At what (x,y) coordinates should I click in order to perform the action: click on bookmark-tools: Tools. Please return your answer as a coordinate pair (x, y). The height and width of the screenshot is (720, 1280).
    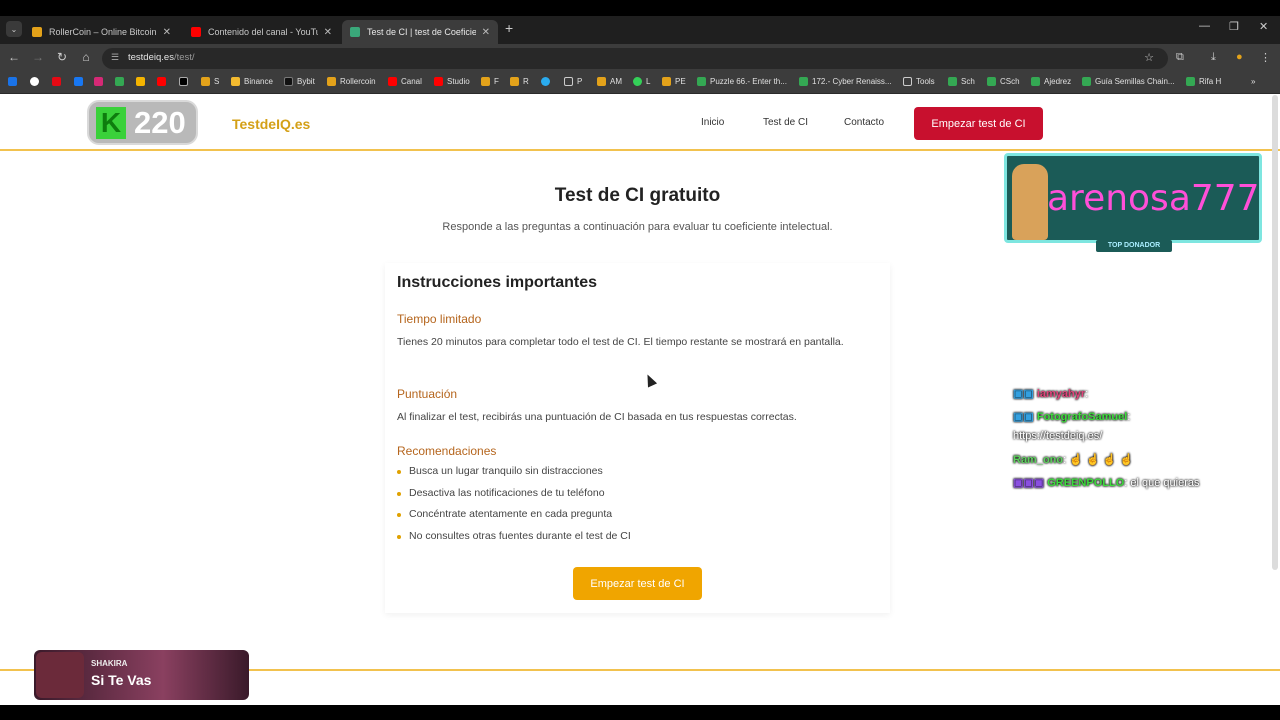
    Looking at the image, I should click on (919, 81).